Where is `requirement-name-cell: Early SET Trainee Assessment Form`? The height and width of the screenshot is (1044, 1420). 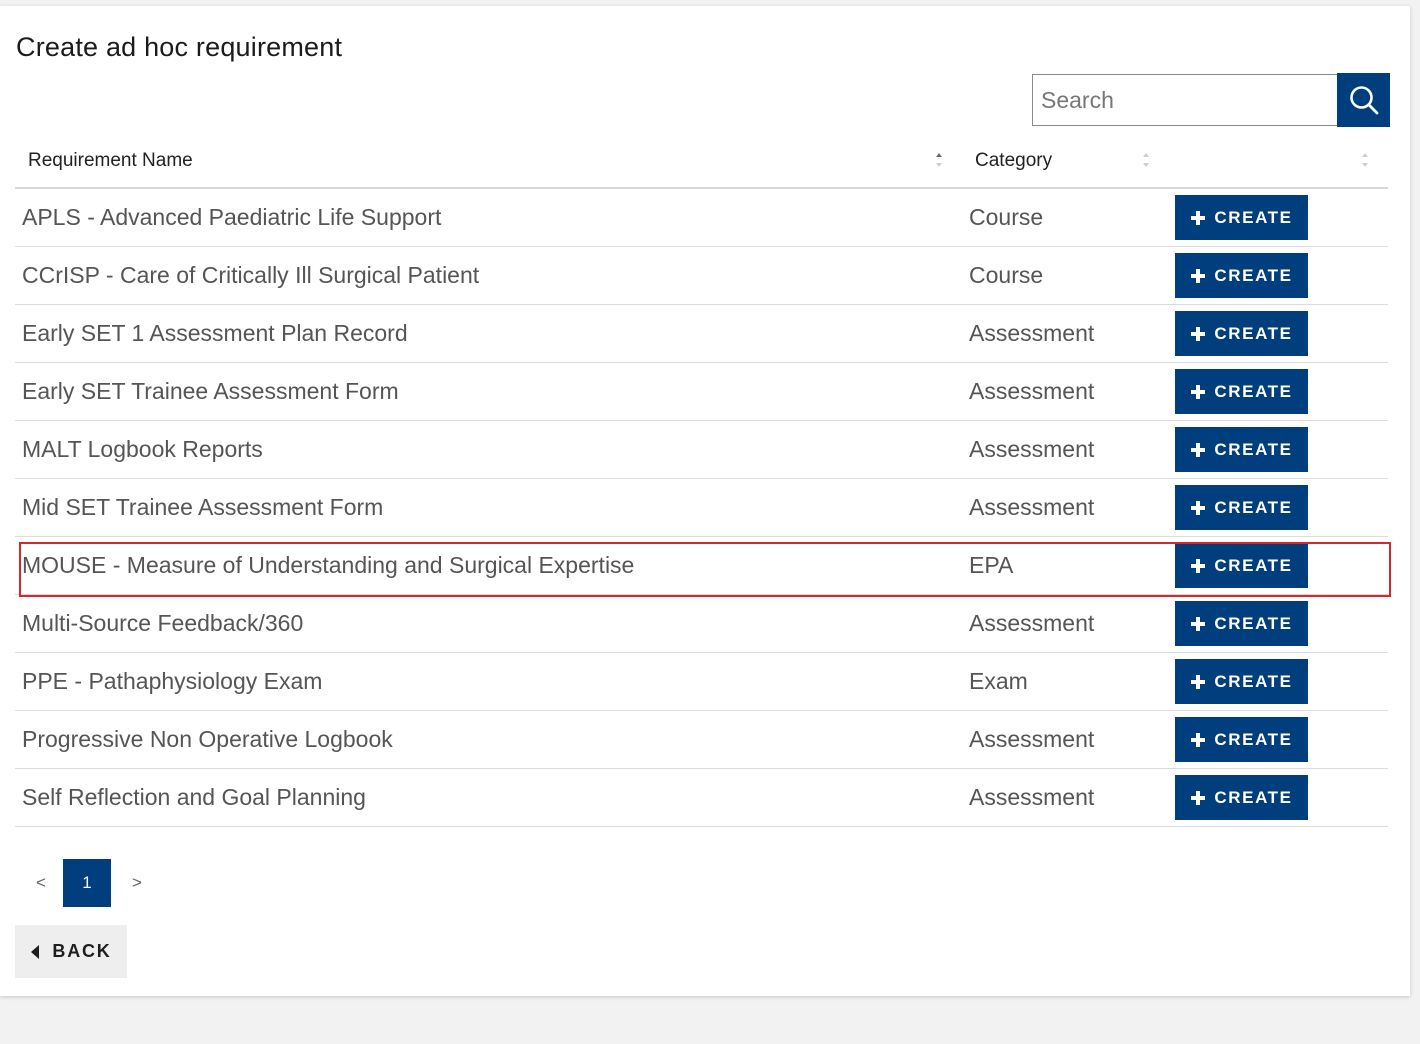
requirement-name-cell: Early SET Trainee Assessment Form is located at coordinates (488, 391).